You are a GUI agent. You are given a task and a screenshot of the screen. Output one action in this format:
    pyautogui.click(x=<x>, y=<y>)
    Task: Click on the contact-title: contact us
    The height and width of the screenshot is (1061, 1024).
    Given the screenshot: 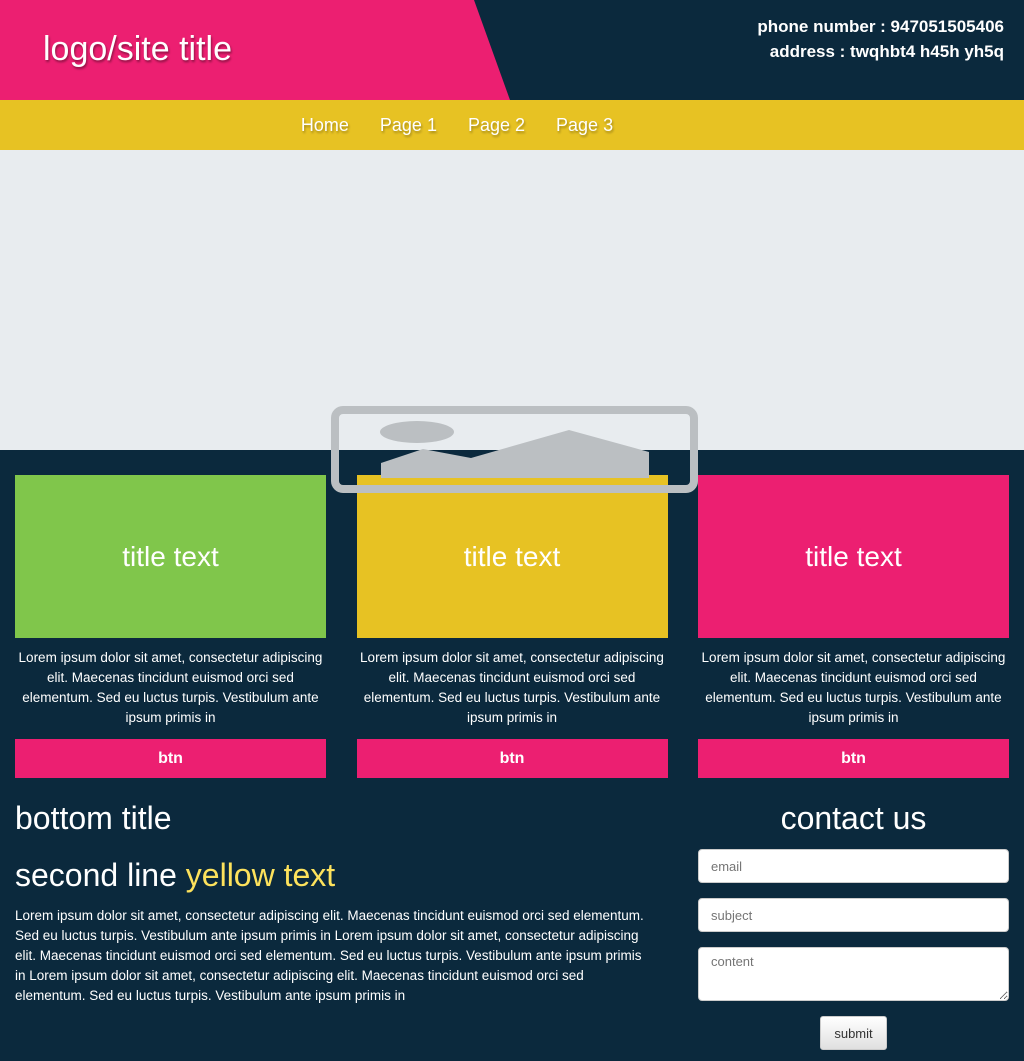 What is the action you would take?
    pyautogui.click(x=853, y=818)
    